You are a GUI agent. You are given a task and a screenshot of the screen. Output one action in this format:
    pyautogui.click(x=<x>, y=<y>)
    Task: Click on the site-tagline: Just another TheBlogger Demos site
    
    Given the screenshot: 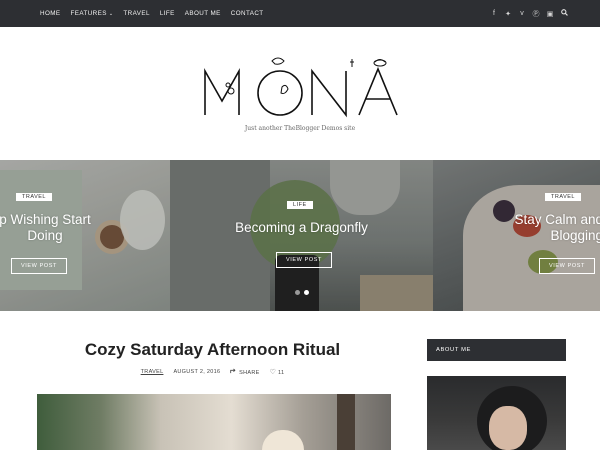 What is the action you would take?
    pyautogui.click(x=300, y=128)
    